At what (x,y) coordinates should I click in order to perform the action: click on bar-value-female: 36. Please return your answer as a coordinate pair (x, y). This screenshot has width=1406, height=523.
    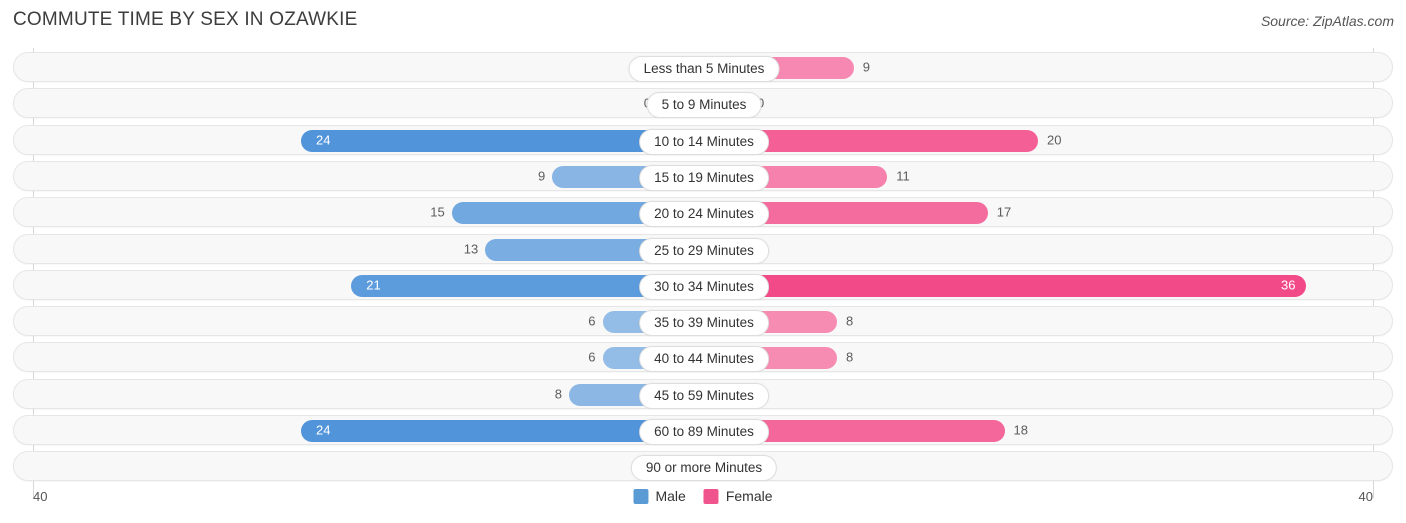
    Looking at the image, I should click on (1288, 285).